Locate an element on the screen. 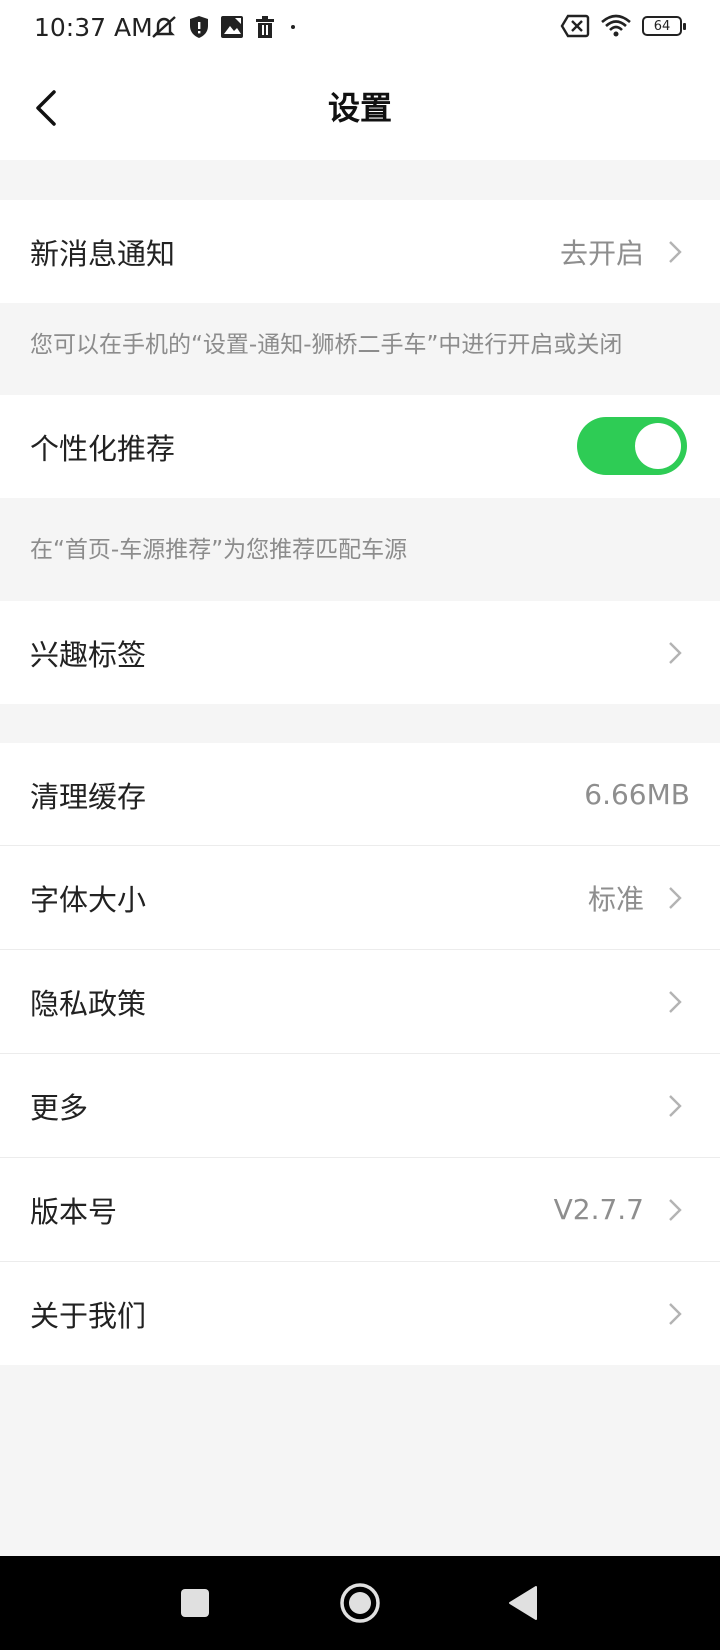 The width and height of the screenshot is (720, 1650). clear-cache-item: 清理缓存 6.66MB is located at coordinates (360, 794).